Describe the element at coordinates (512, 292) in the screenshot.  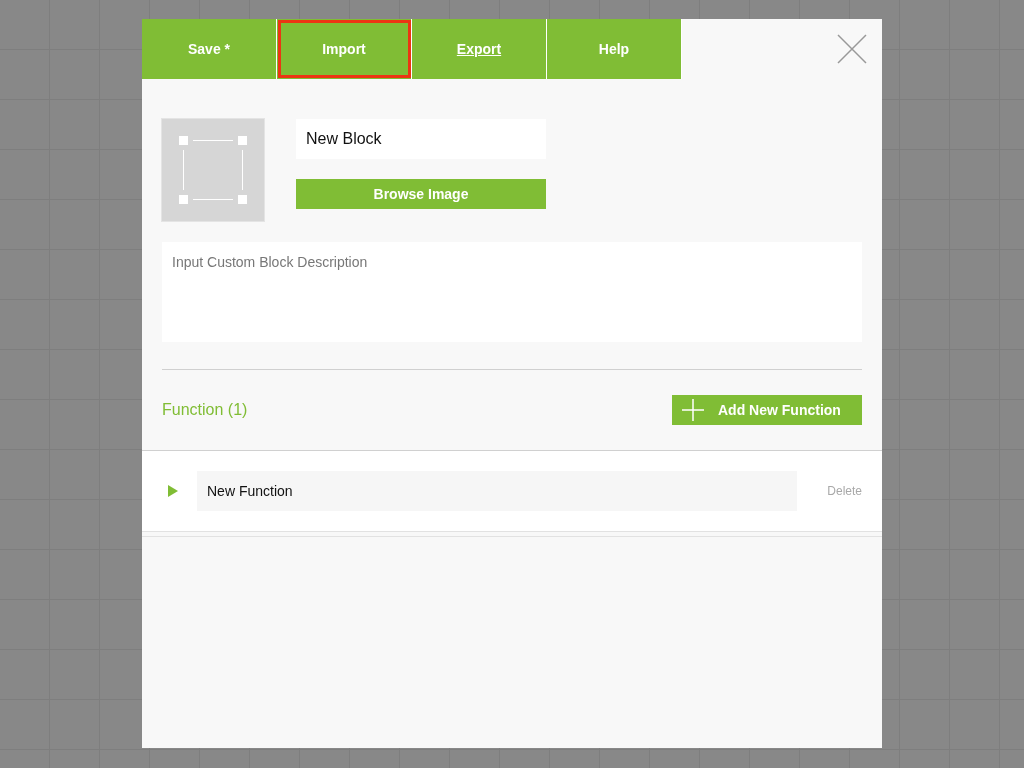
I see `description-field: Input Custom Block Description` at that location.